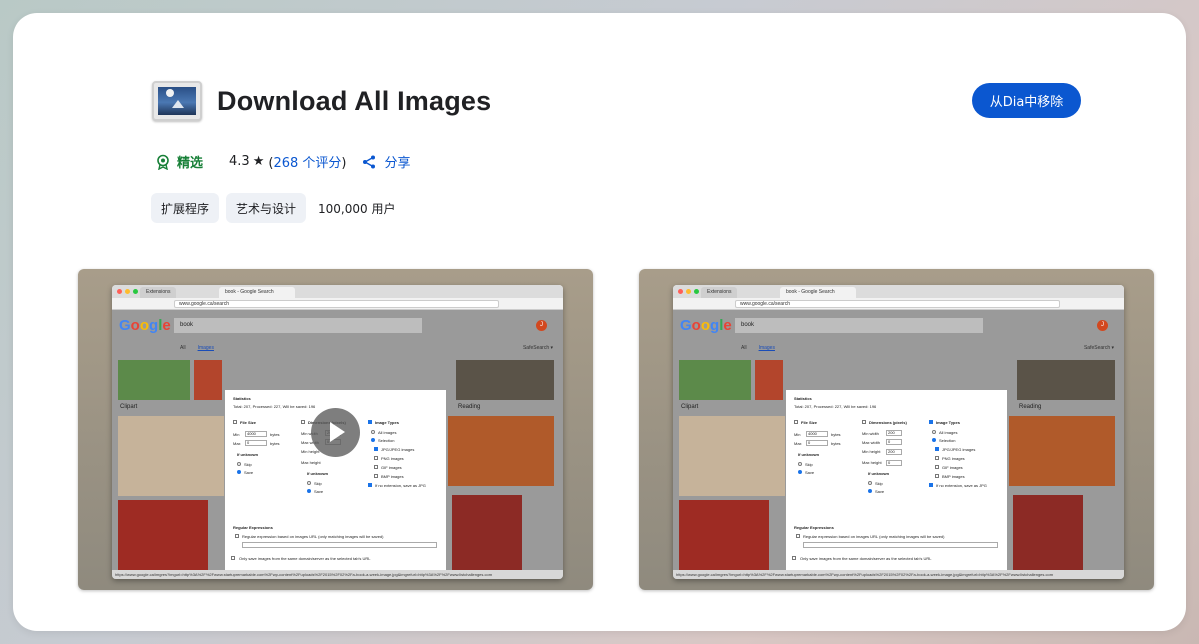 This screenshot has width=1199, height=644. I want to click on dialog-regex-title: Regular Expressions, so click(814, 527).